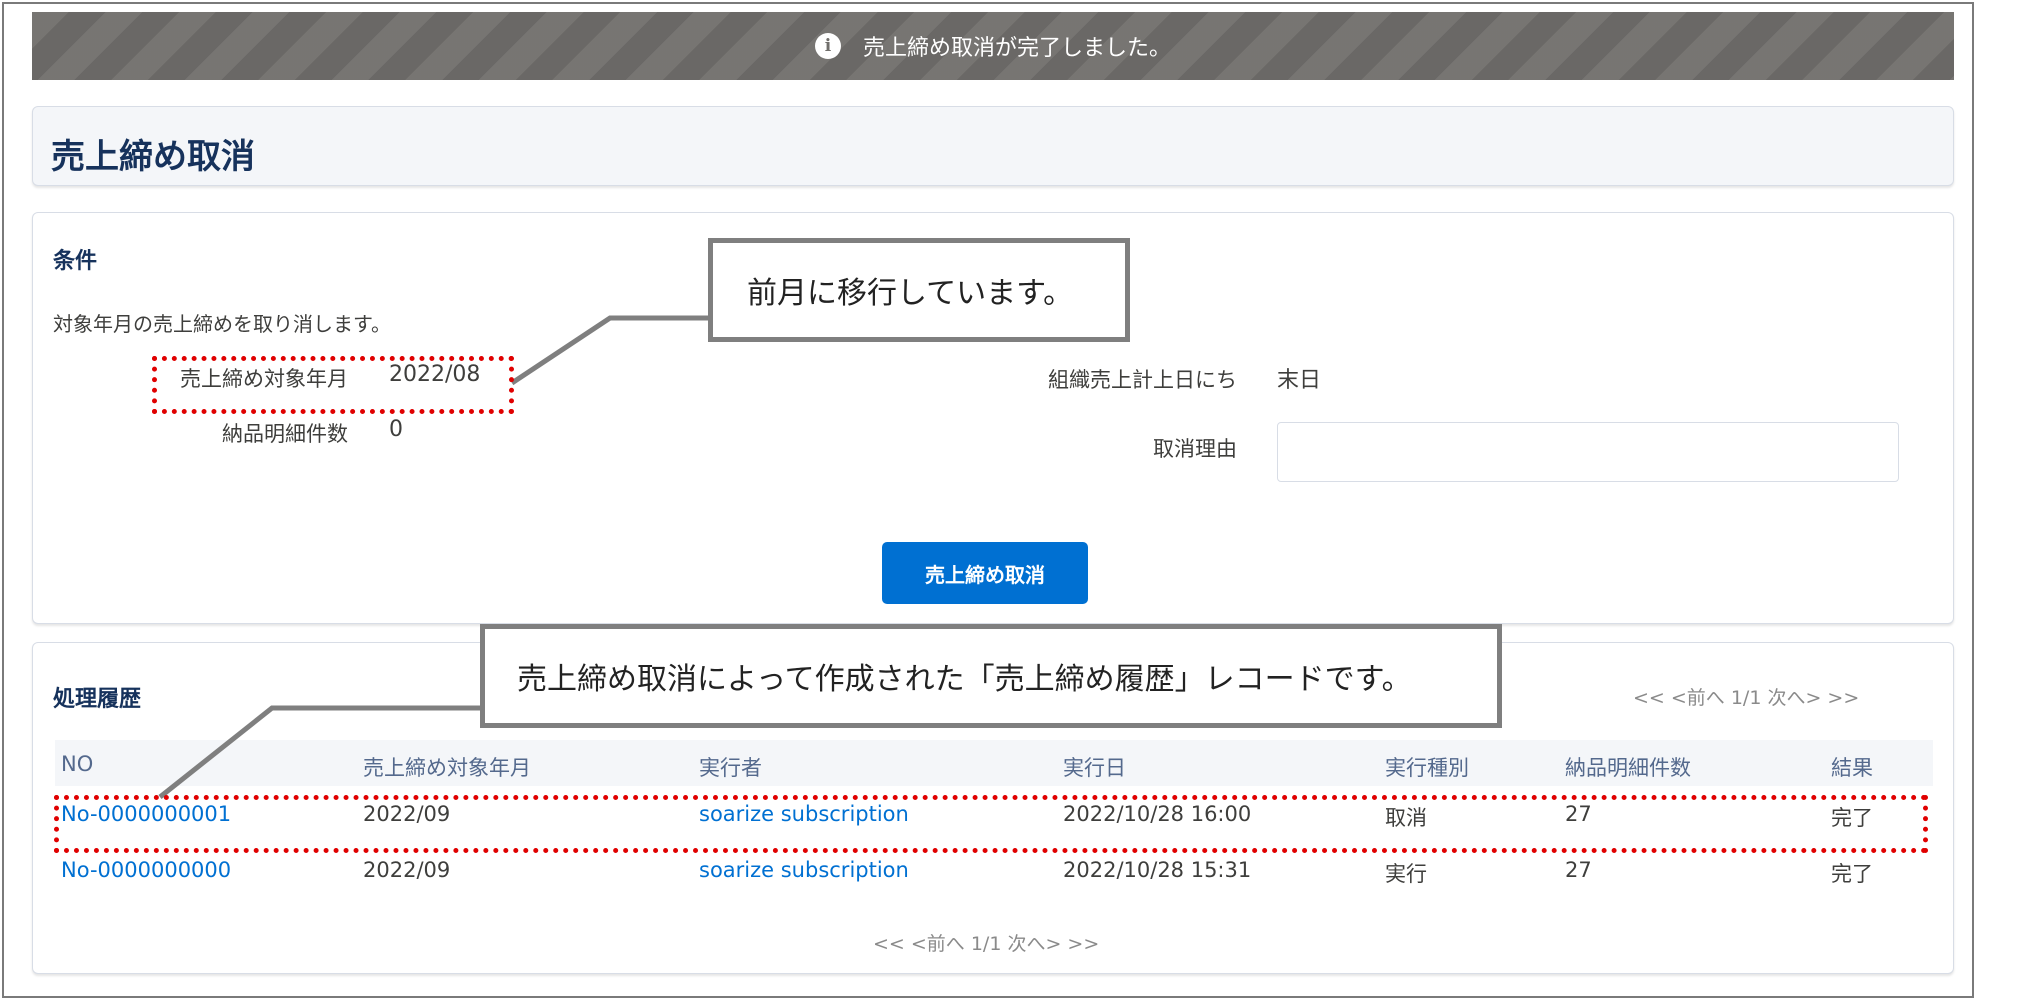 The image size is (2027, 1002). Describe the element at coordinates (1578, 870) in the screenshot. I see `row-count: 27` at that location.